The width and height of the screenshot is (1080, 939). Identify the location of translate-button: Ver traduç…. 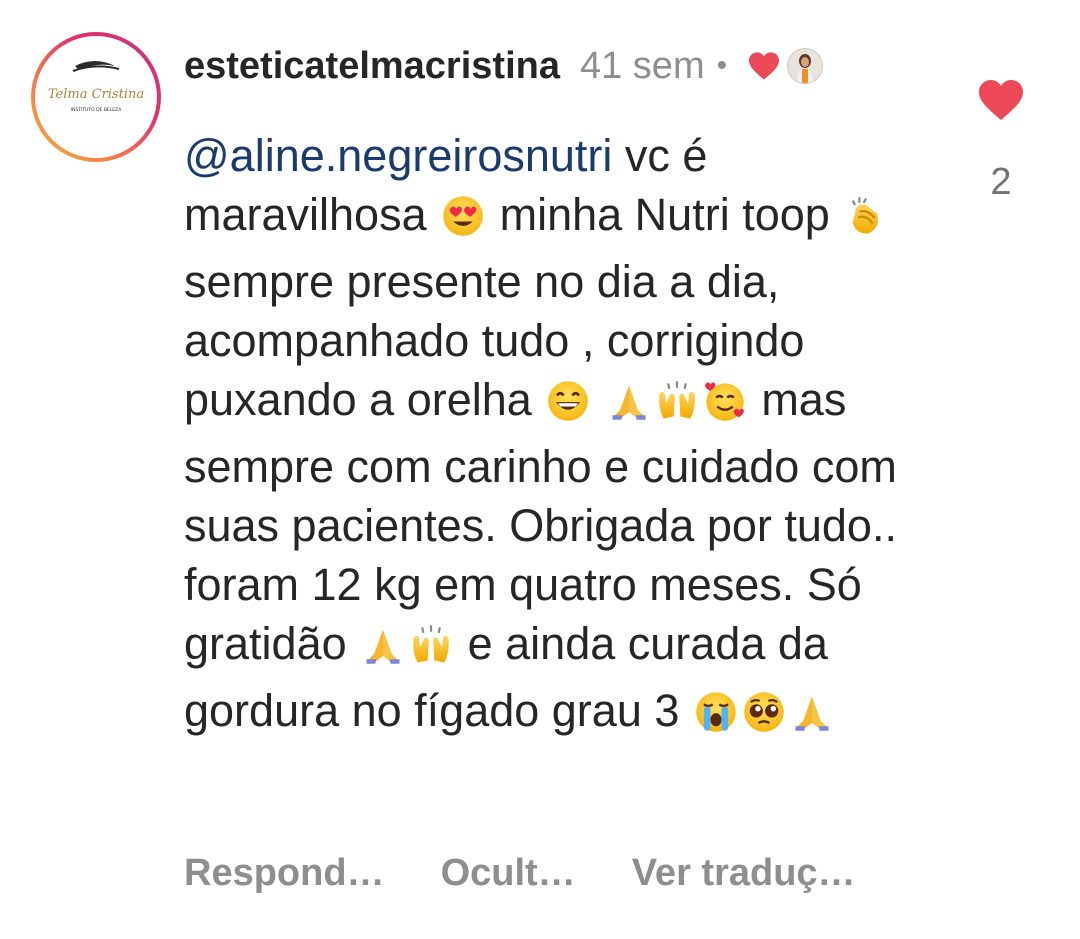
(744, 873).